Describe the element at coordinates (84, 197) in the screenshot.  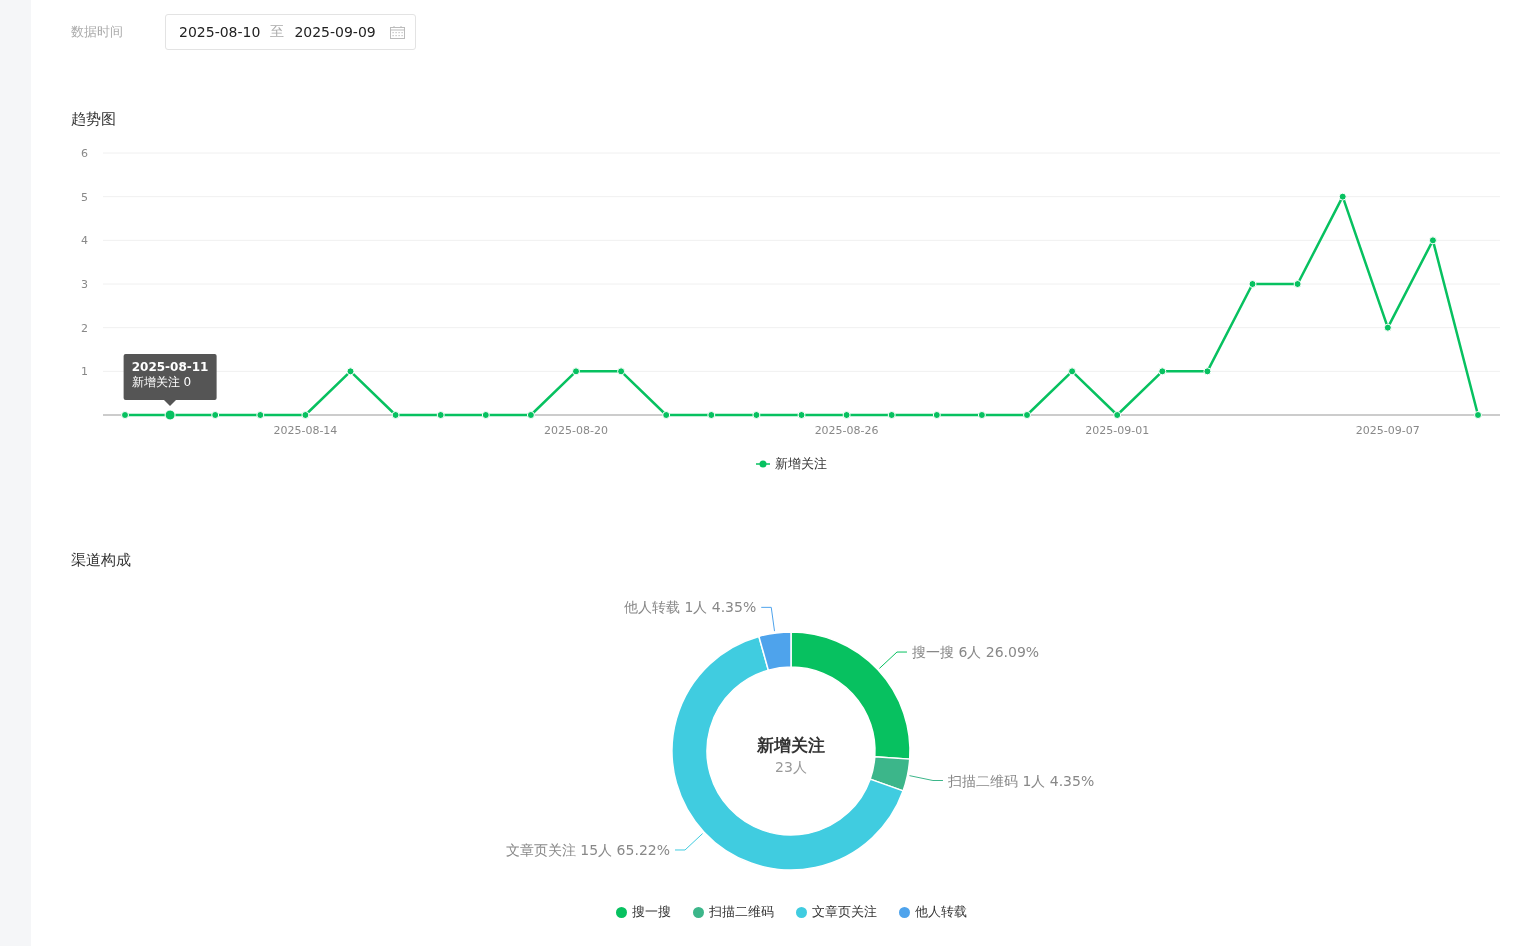
I see `axis-label: 5` at that location.